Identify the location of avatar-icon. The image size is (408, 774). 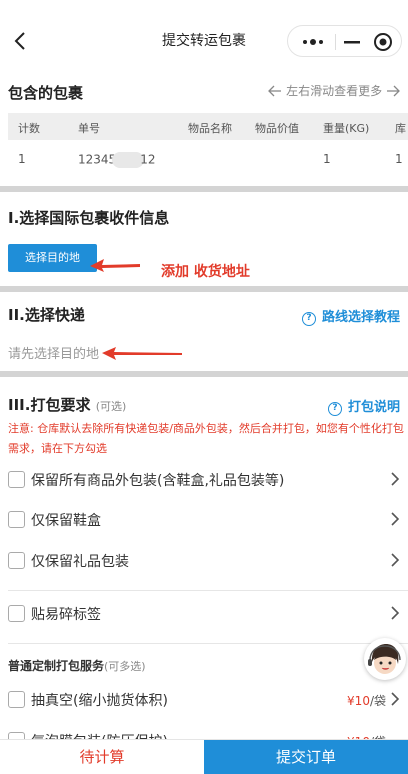
(385, 659).